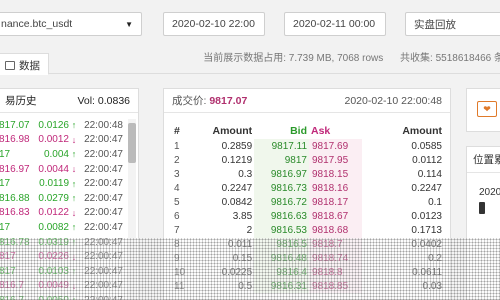 Image resolution: width=500 pixels, height=300 pixels. Describe the element at coordinates (249, 230) in the screenshot. I see `ob-bid-amount: 2` at that location.